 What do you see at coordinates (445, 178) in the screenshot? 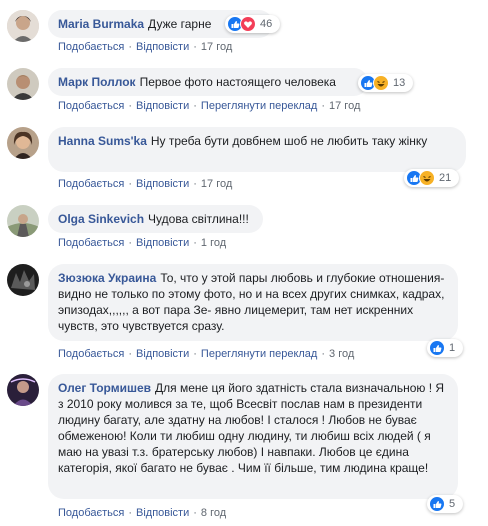
I see `reaction-count: 21` at bounding box center [445, 178].